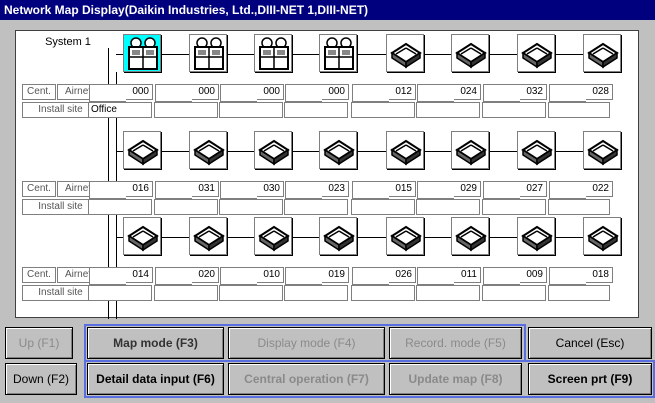 This screenshot has height=403, width=655. I want to click on unit-address: 015, so click(384, 190).